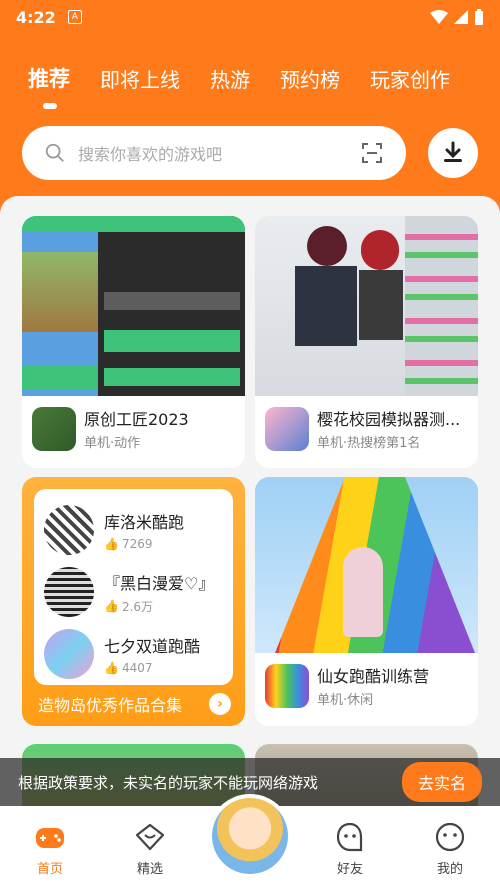 The height and width of the screenshot is (889, 500). I want to click on game-name: 原创工匠2023, so click(136, 419).